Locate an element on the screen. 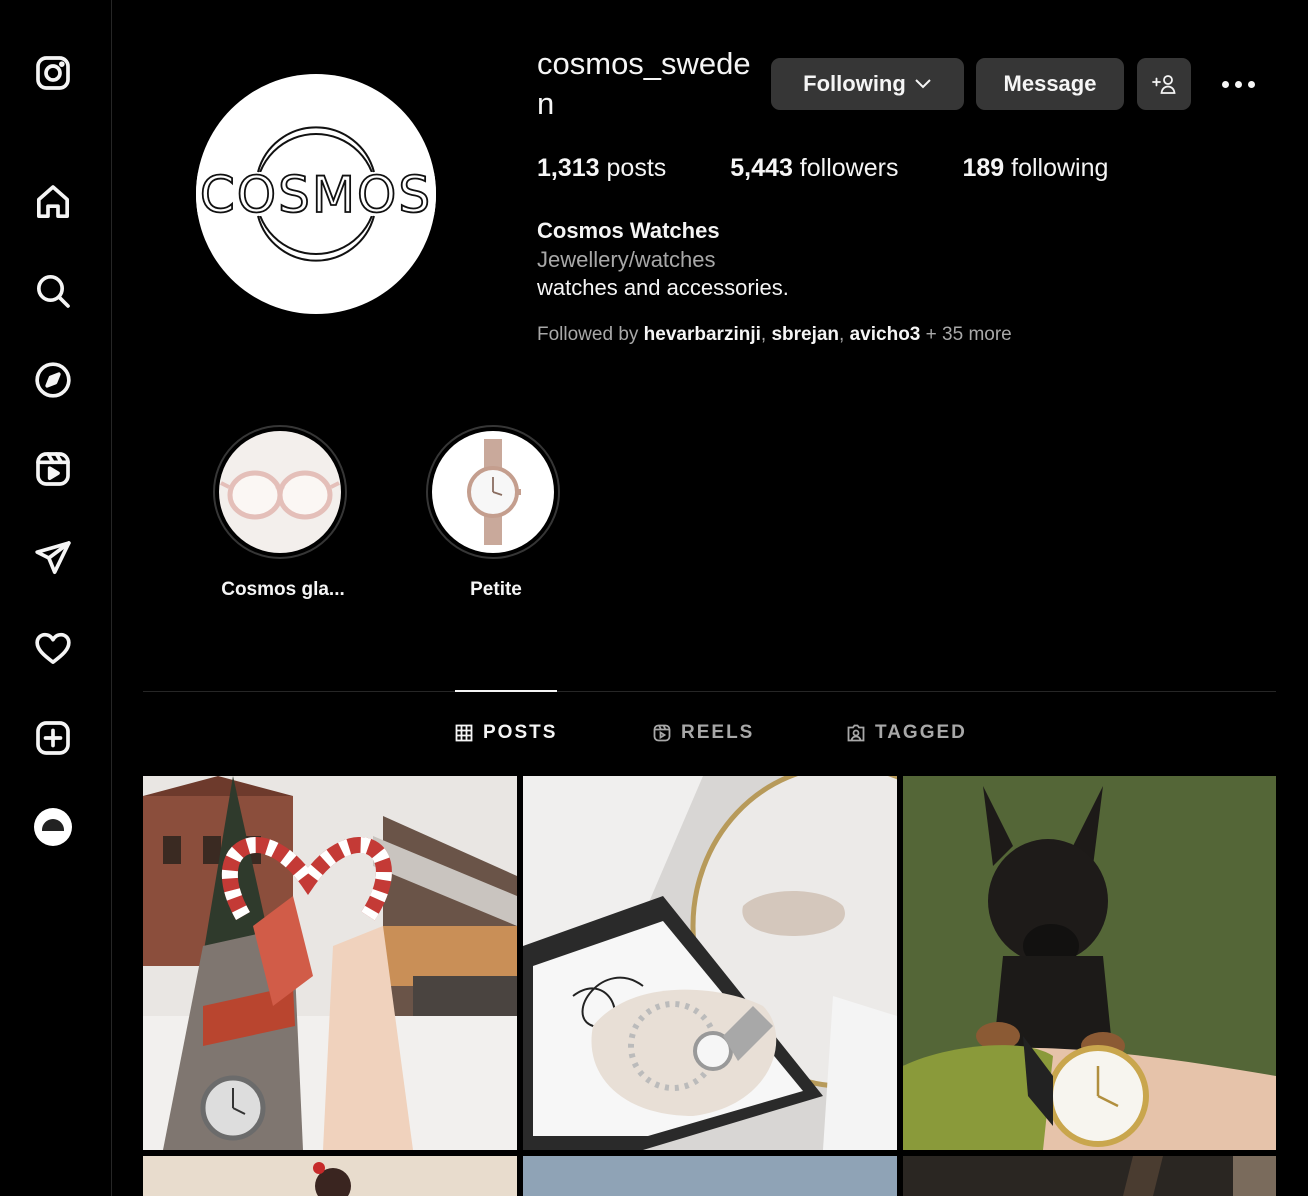 This screenshot has width=1308, height=1196. post-thumbnail-6-image is located at coordinates (1199, 1176).